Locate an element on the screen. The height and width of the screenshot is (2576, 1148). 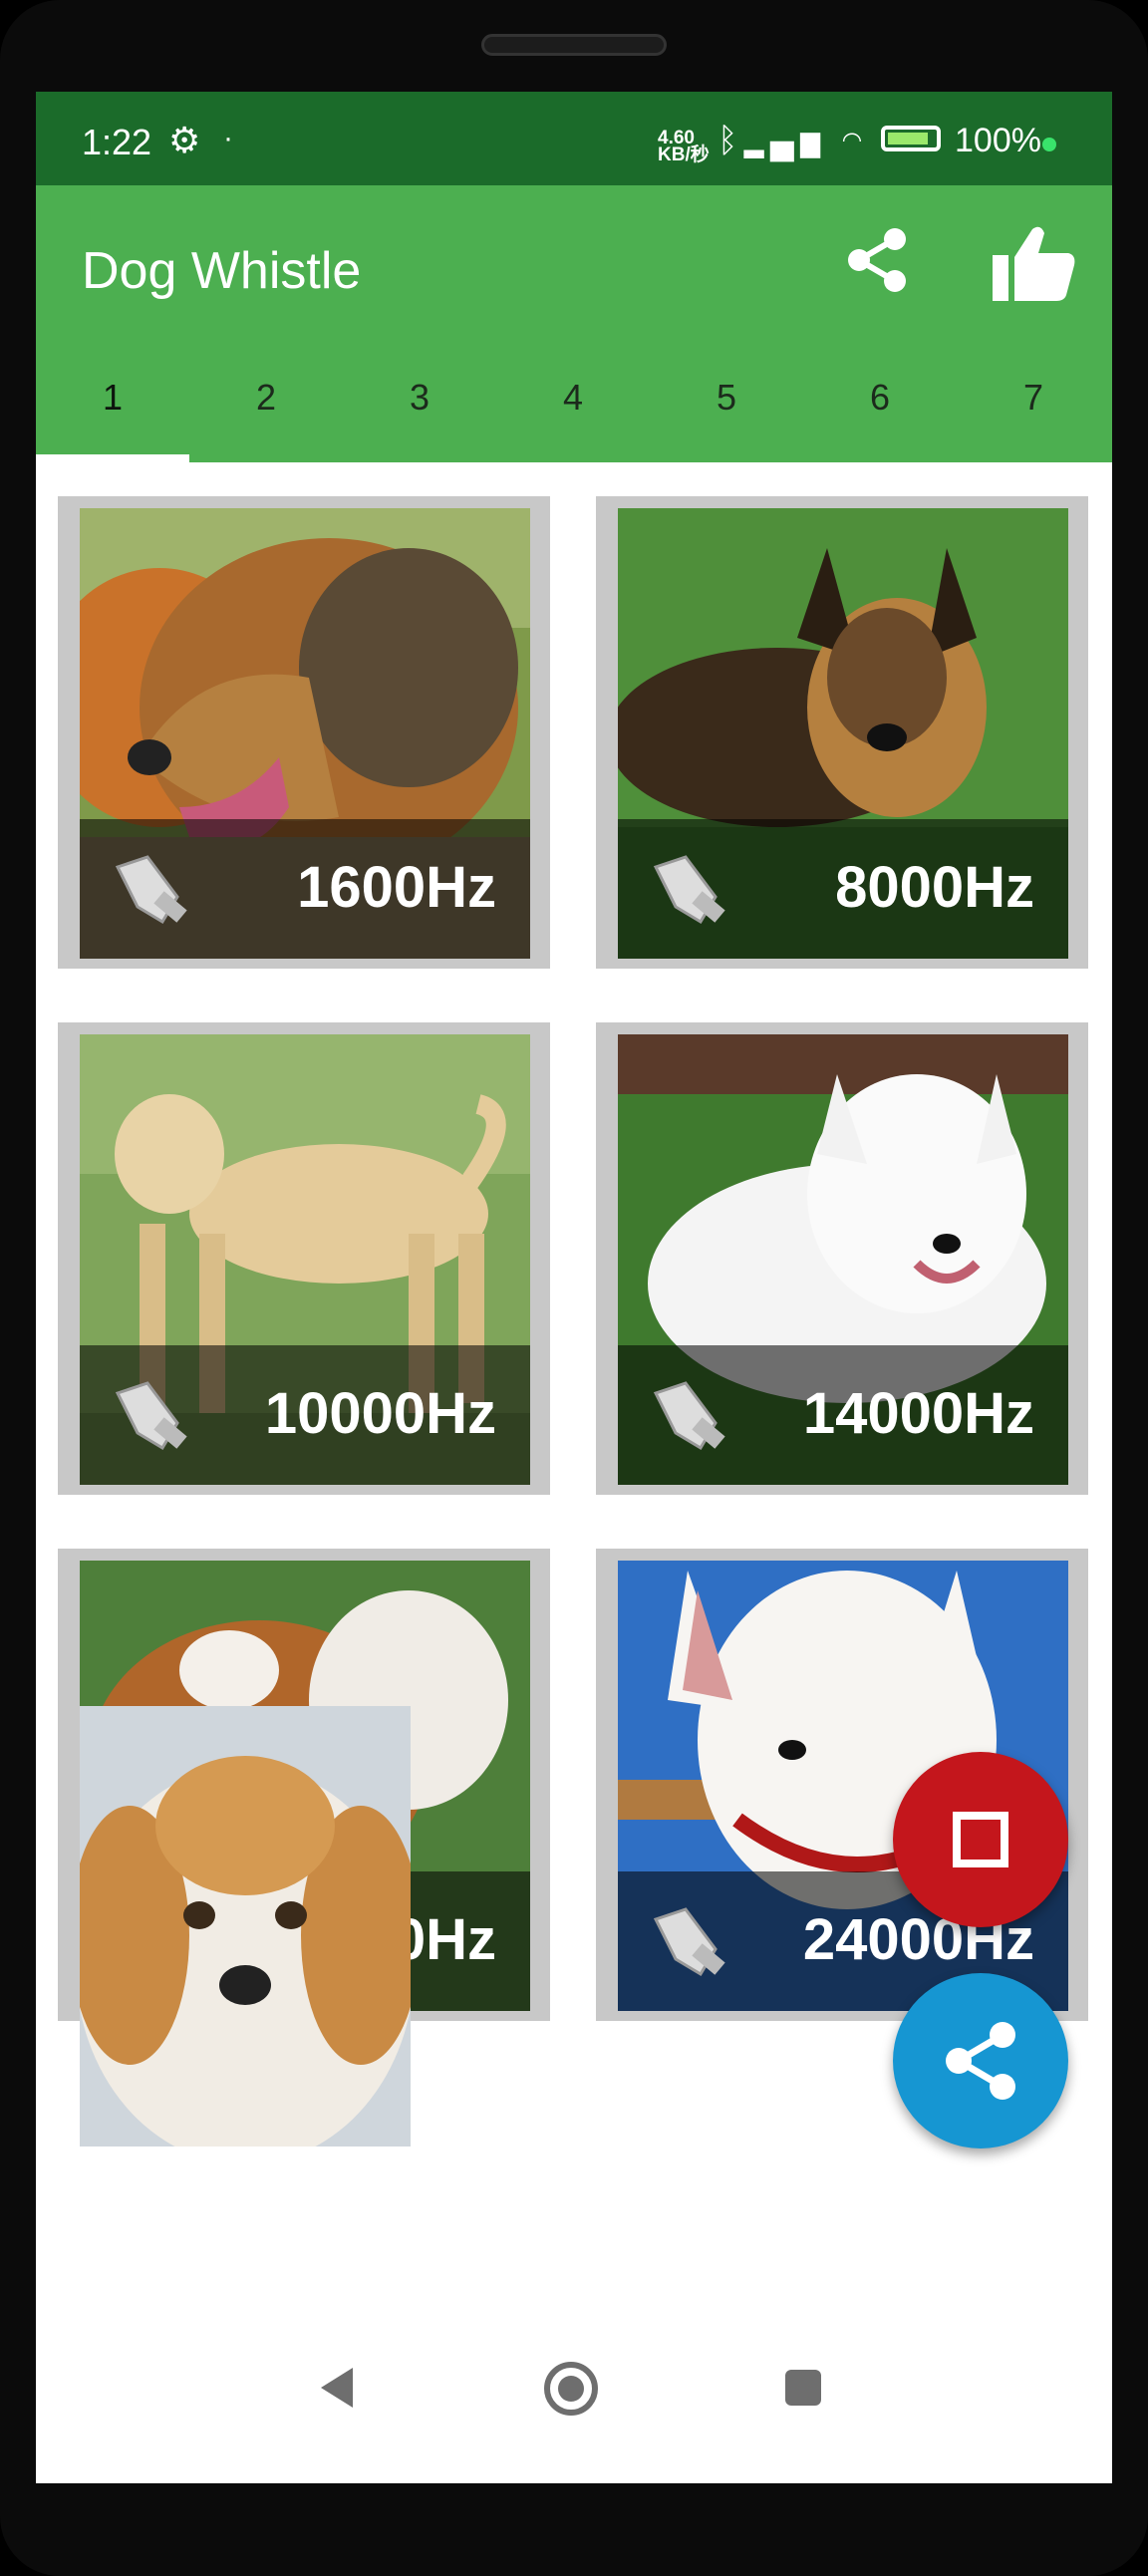
tab-4: 4 is located at coordinates (573, 397).